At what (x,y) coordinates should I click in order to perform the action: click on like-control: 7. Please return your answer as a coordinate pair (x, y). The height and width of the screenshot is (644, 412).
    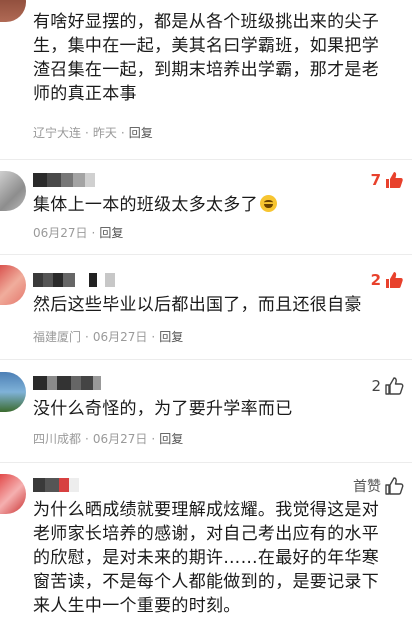
    Looking at the image, I should click on (387, 180).